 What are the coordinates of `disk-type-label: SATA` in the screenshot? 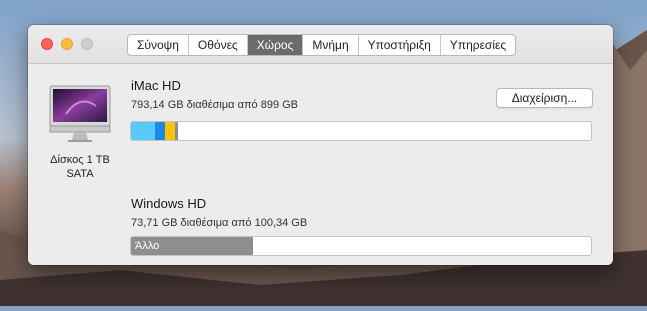 It's located at (80, 174).